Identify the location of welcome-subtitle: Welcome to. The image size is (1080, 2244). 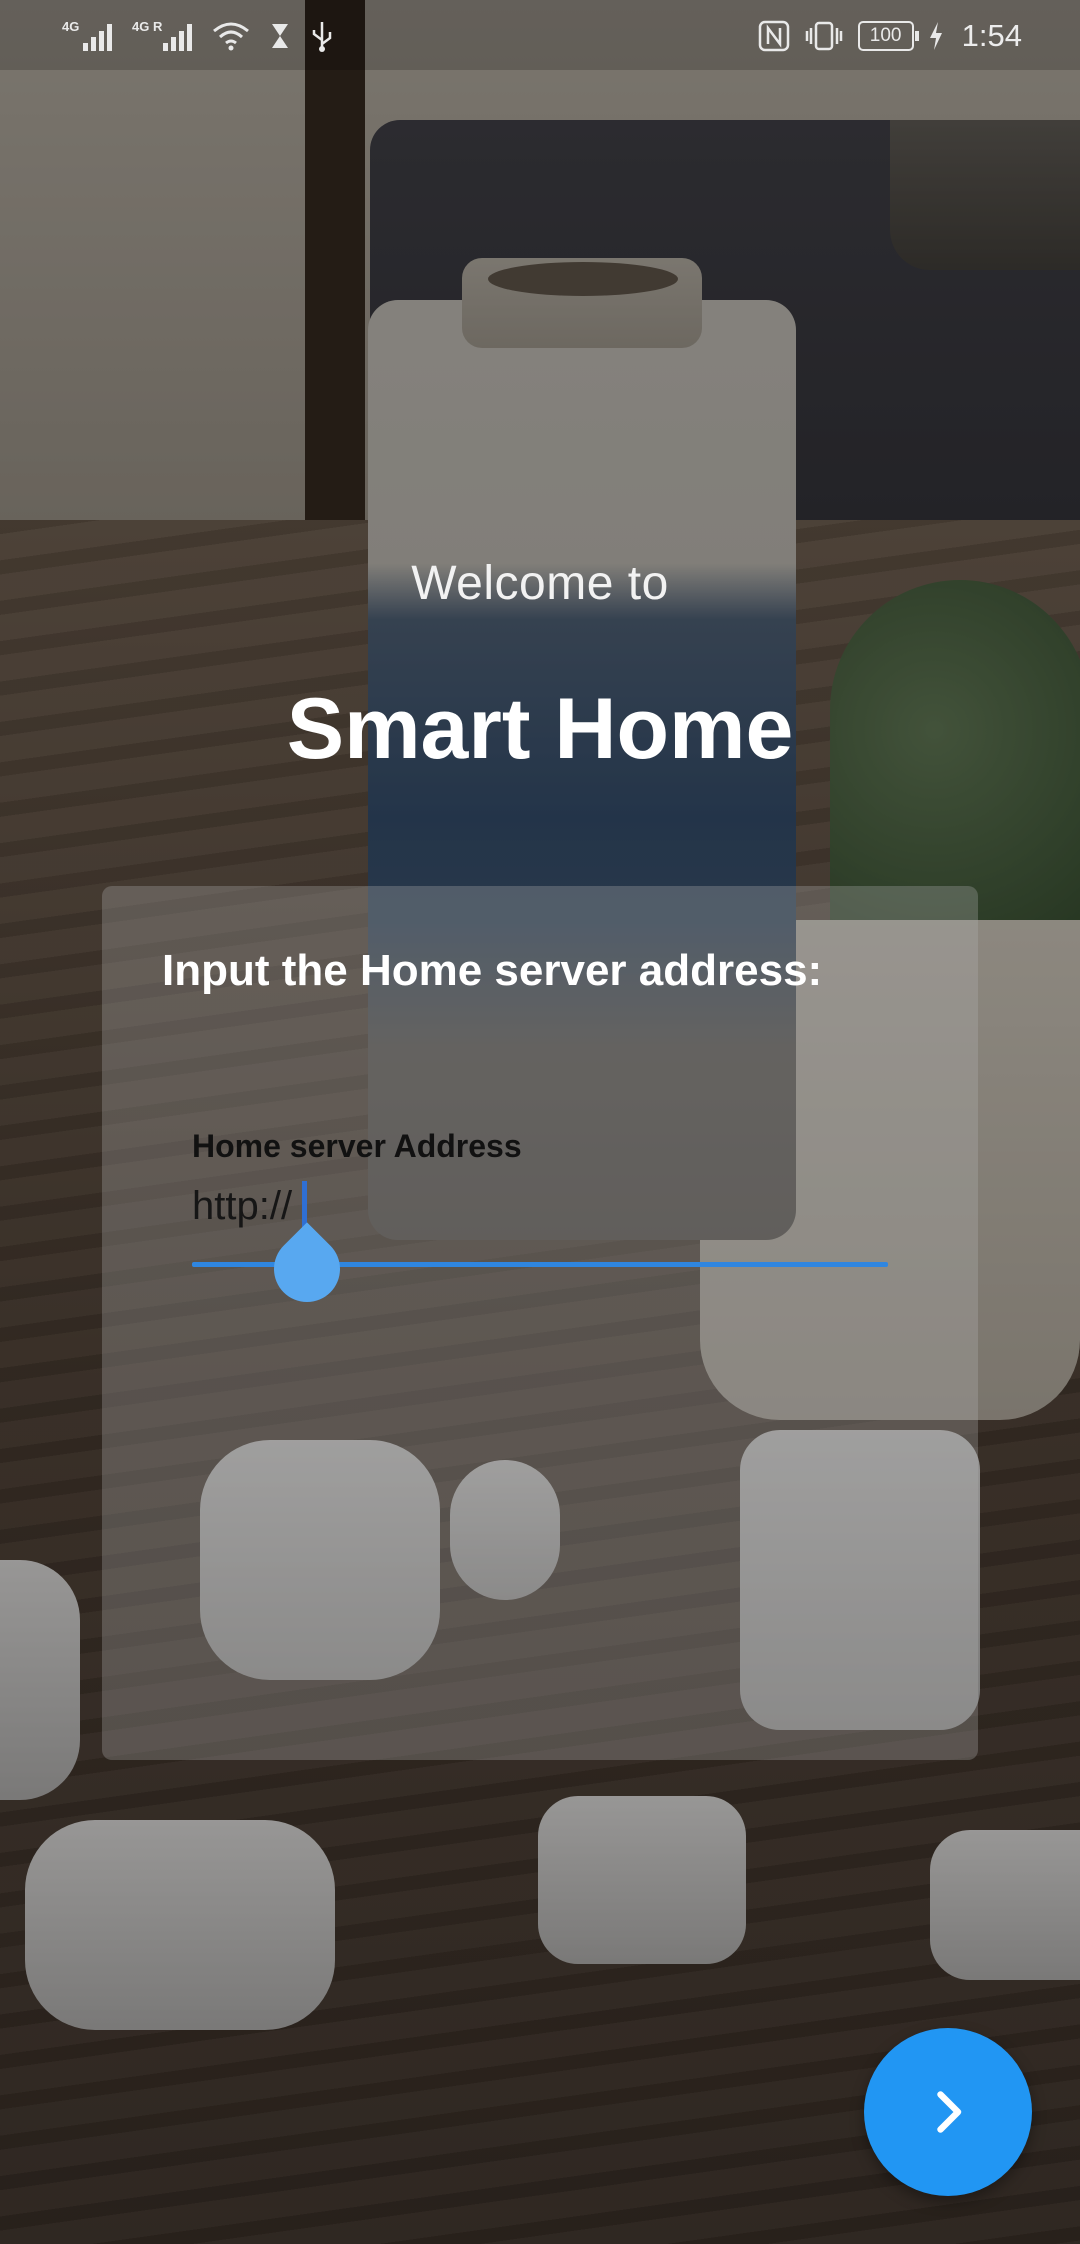
(540, 583).